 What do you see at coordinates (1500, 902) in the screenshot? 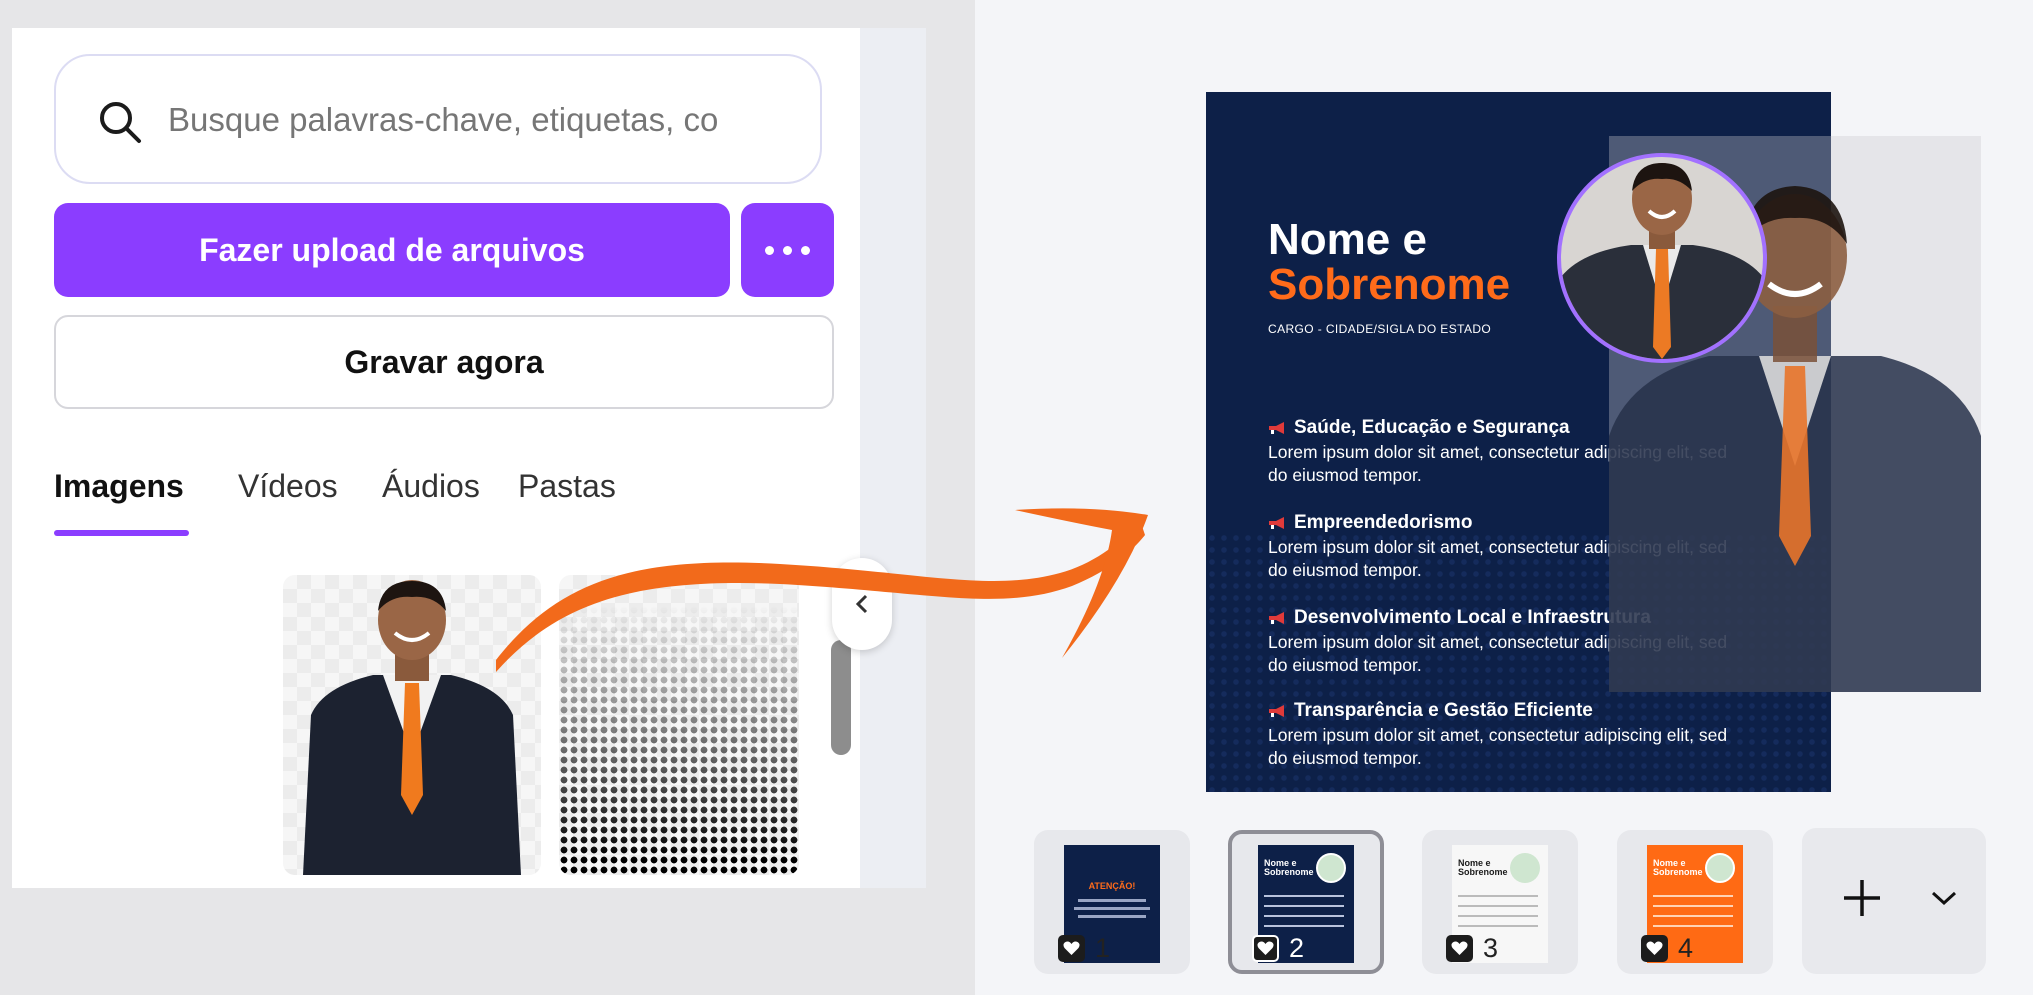
I see `page-thumbnail-3: Nome e Sobrenome 3` at bounding box center [1500, 902].